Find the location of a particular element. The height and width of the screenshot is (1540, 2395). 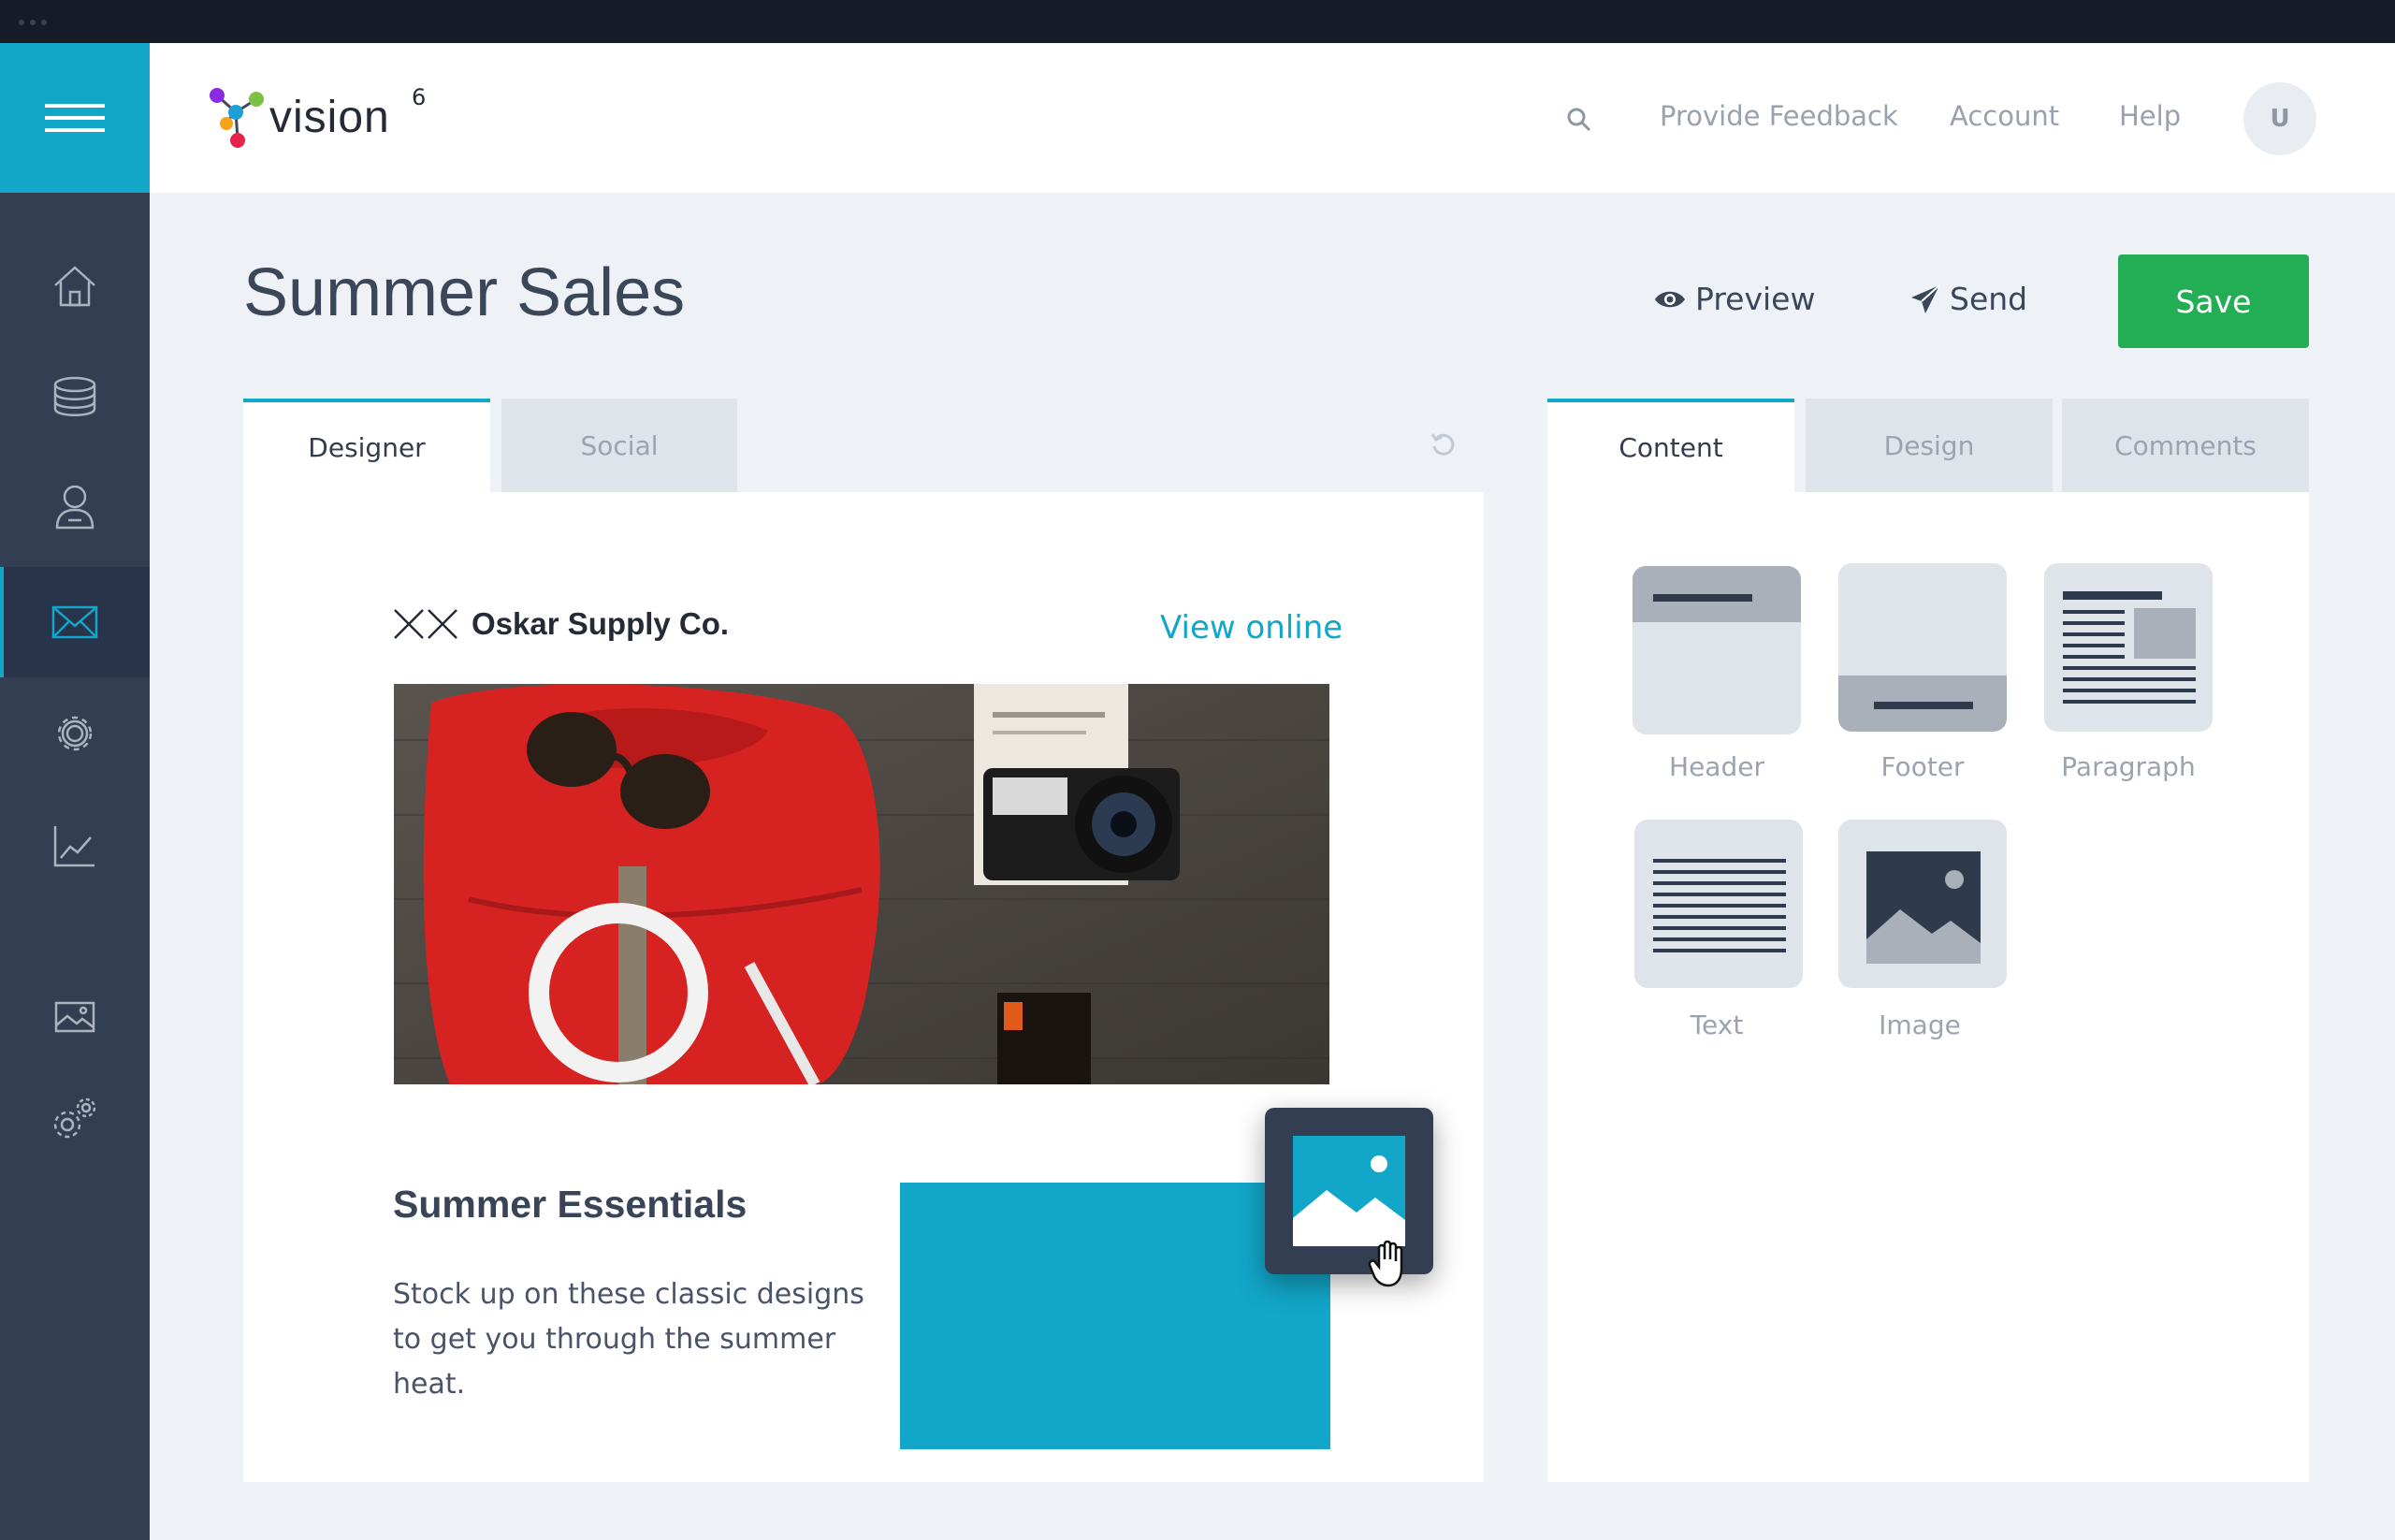

undo-button is located at coordinates (1444, 446).